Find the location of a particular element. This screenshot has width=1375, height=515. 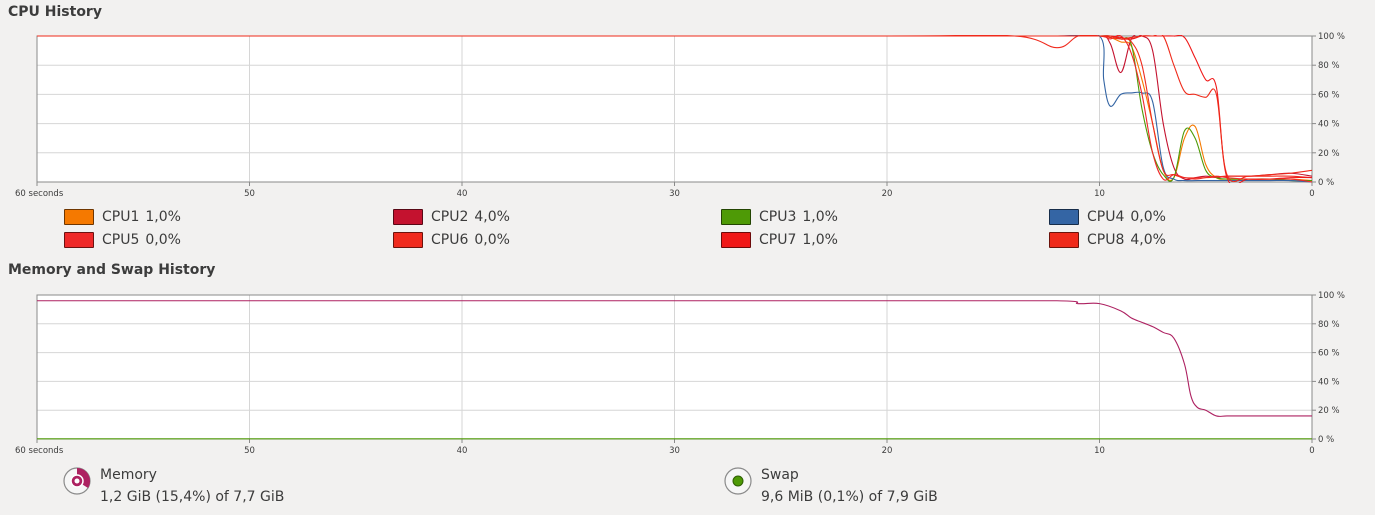

swap-value: 9,6 MiB (0,1%) of 7,9 GiB is located at coordinates (849, 497).